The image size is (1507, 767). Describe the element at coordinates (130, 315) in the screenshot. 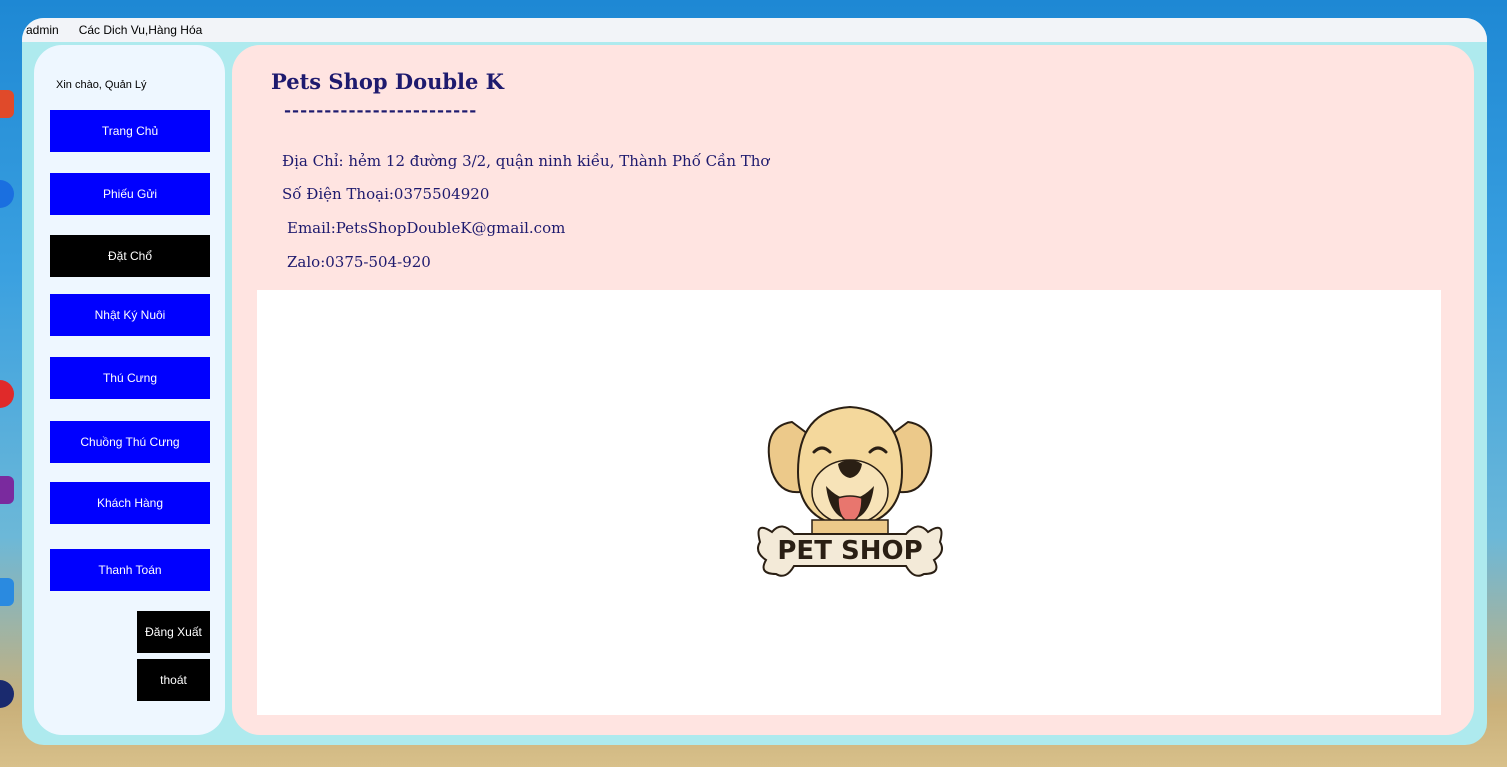

I see `nav-button-care-log: Nhật Ký Nuôi` at that location.